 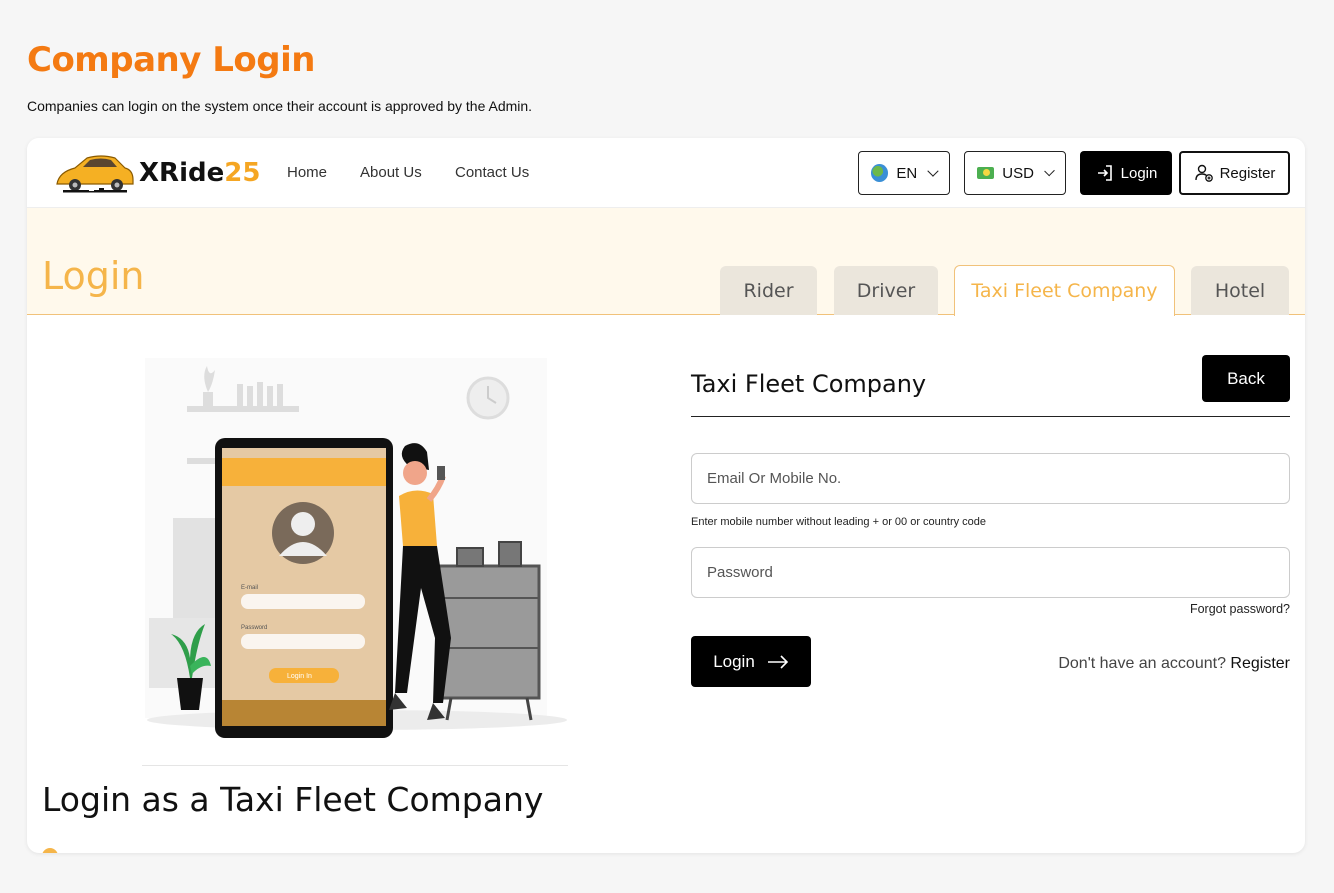 I want to click on currency-select: USD, so click(x=1015, y=173).